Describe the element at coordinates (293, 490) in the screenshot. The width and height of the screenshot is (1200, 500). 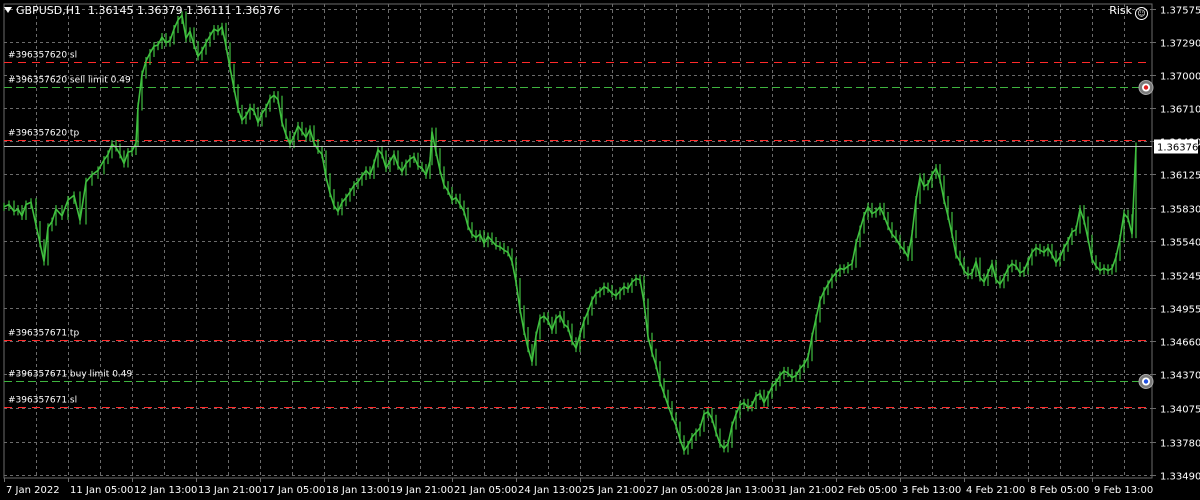
I see `x-tick-label: 17 Jan 05:00` at that location.